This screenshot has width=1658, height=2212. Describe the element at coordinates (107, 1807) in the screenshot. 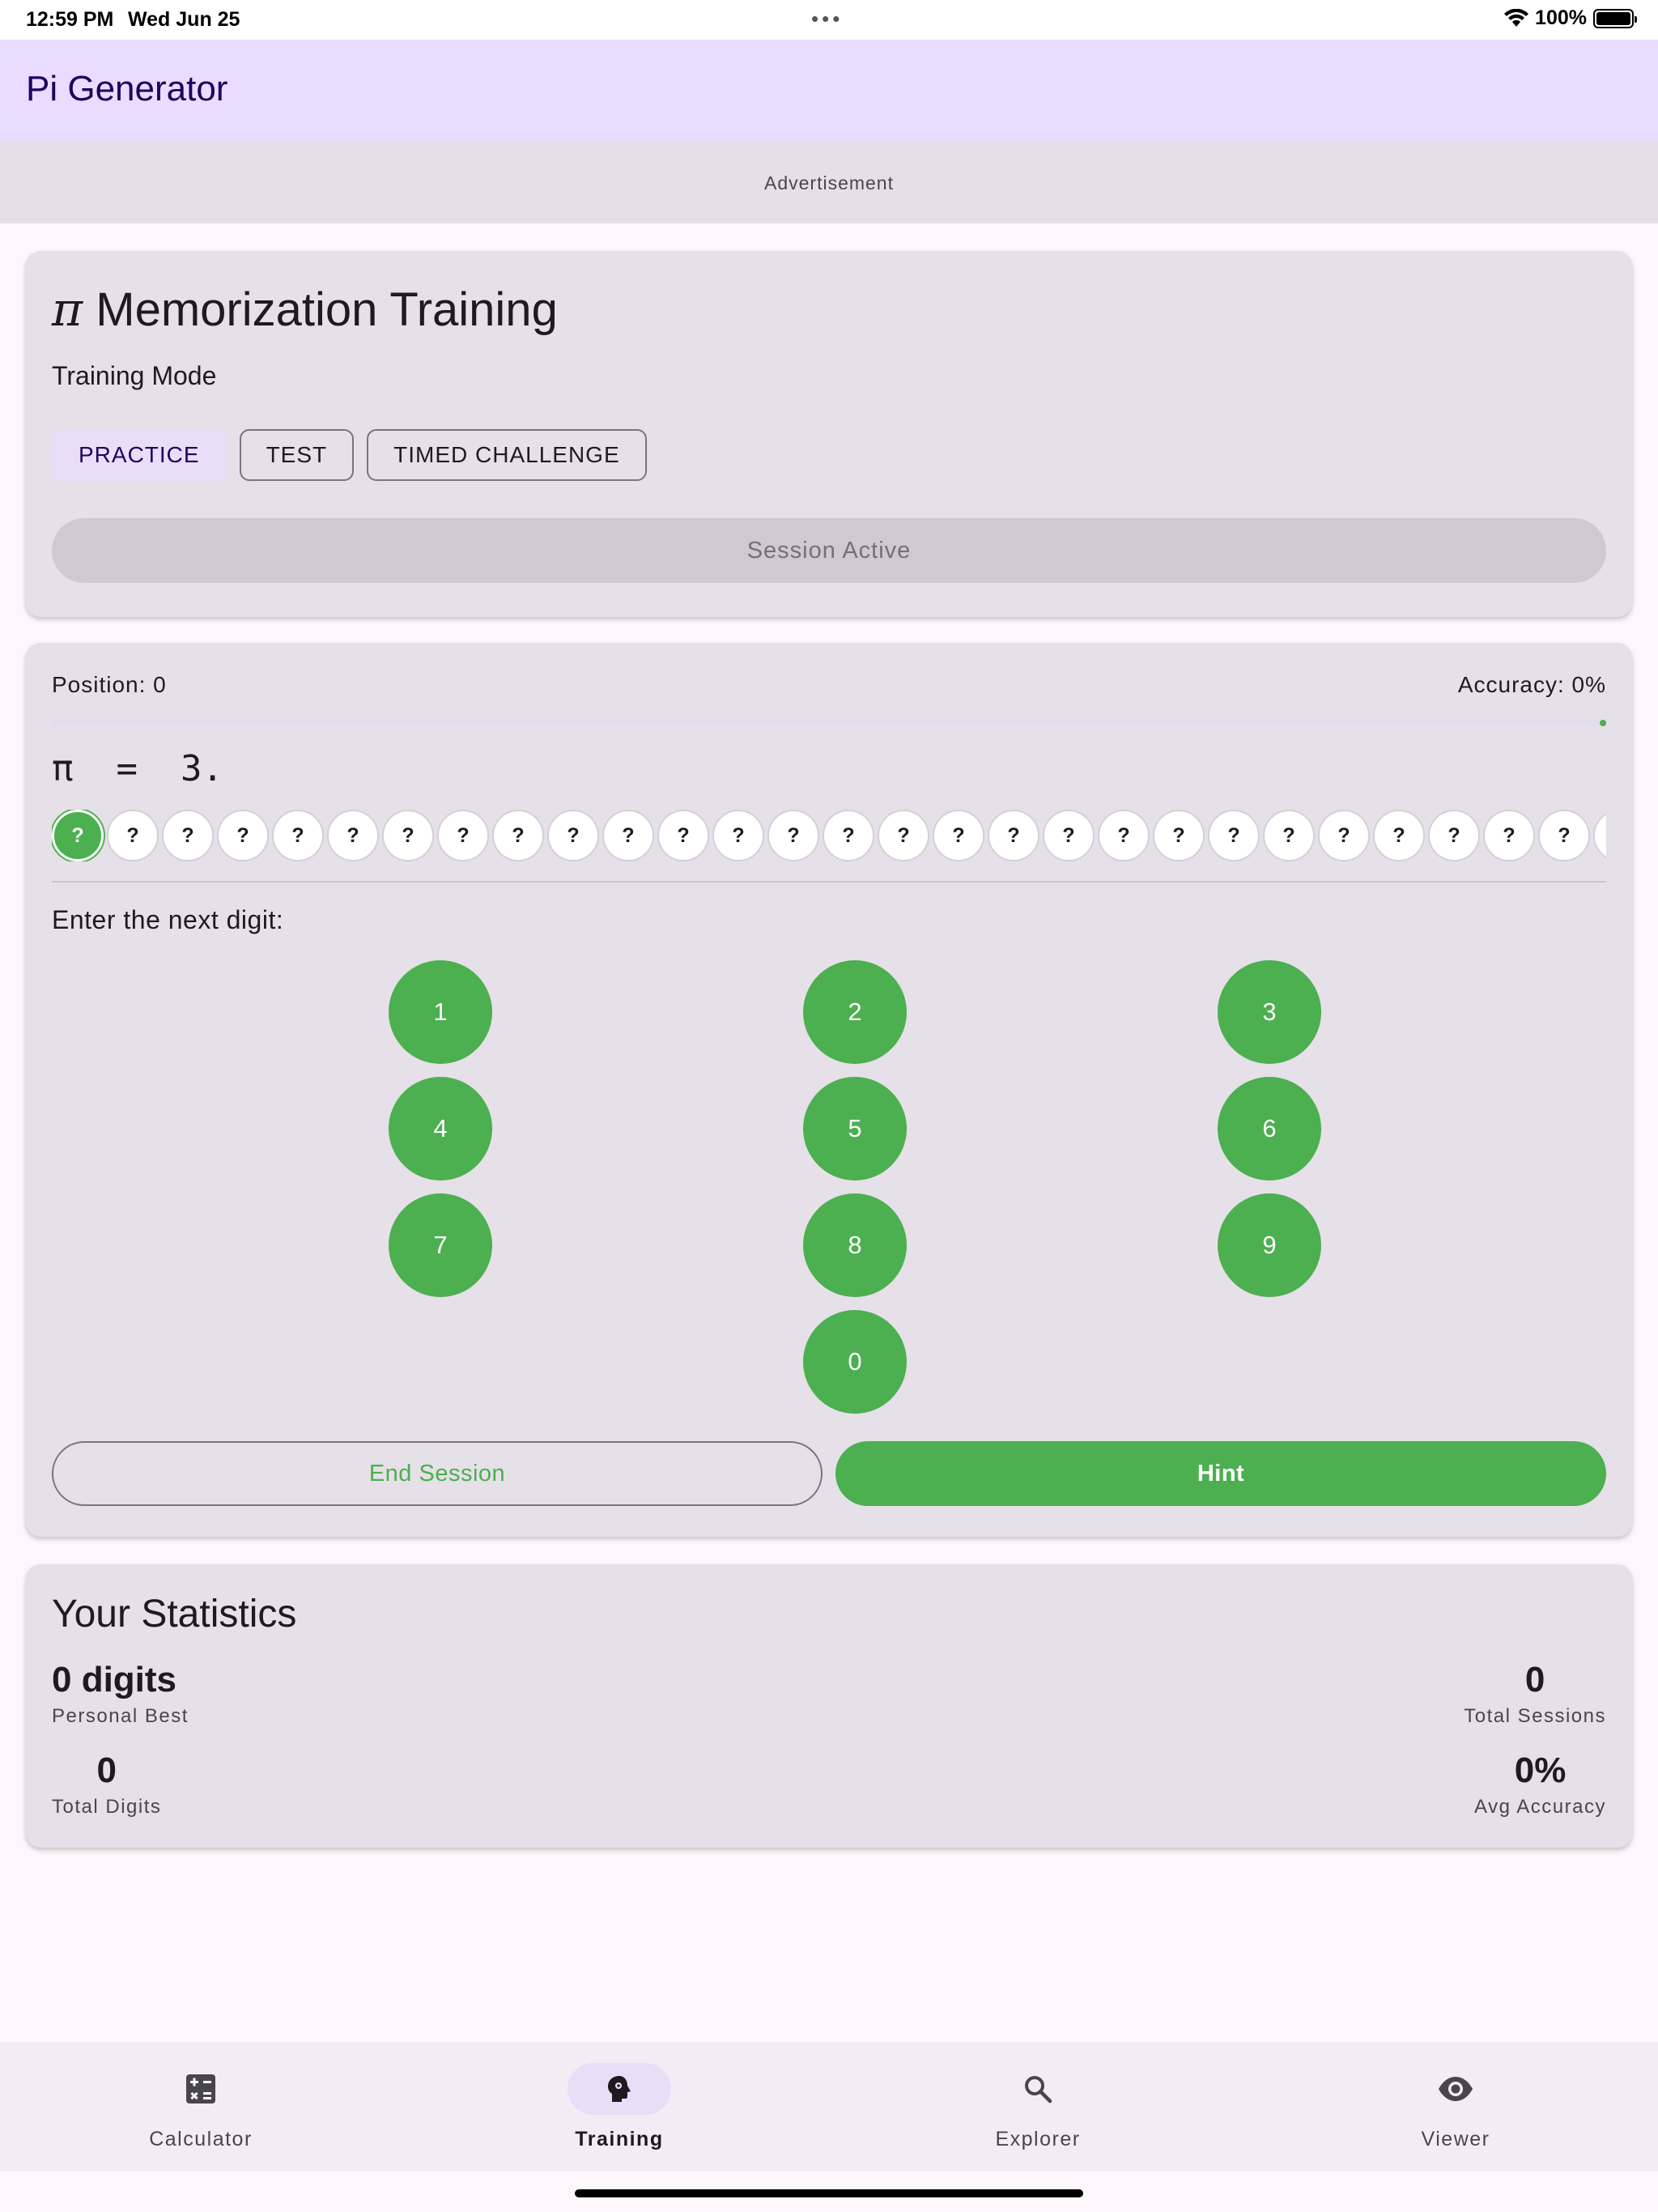

I see `total-digits-label: Total Digits` at that location.